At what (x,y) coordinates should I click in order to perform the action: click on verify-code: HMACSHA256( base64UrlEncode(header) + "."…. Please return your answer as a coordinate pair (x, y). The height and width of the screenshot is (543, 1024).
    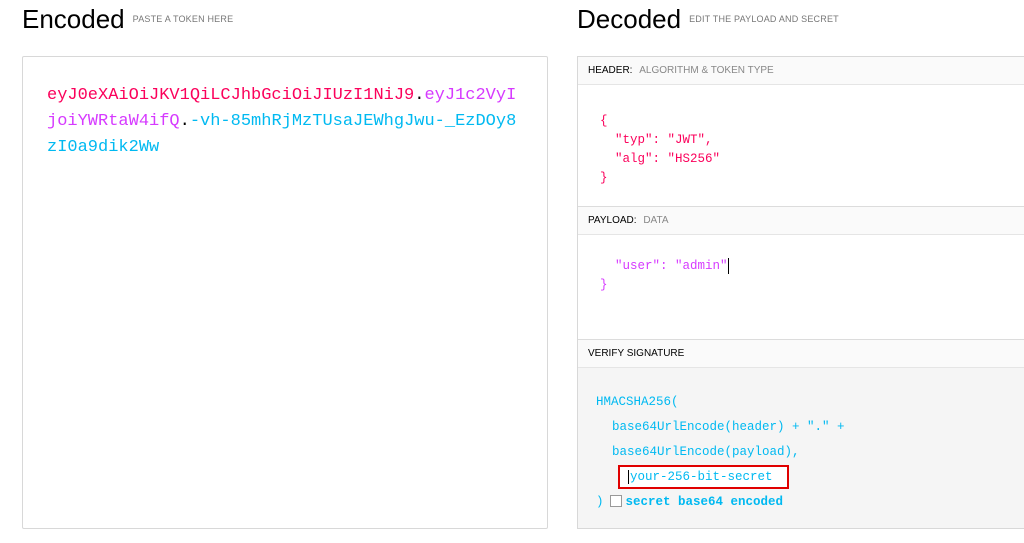
    Looking at the image, I should click on (720, 452).